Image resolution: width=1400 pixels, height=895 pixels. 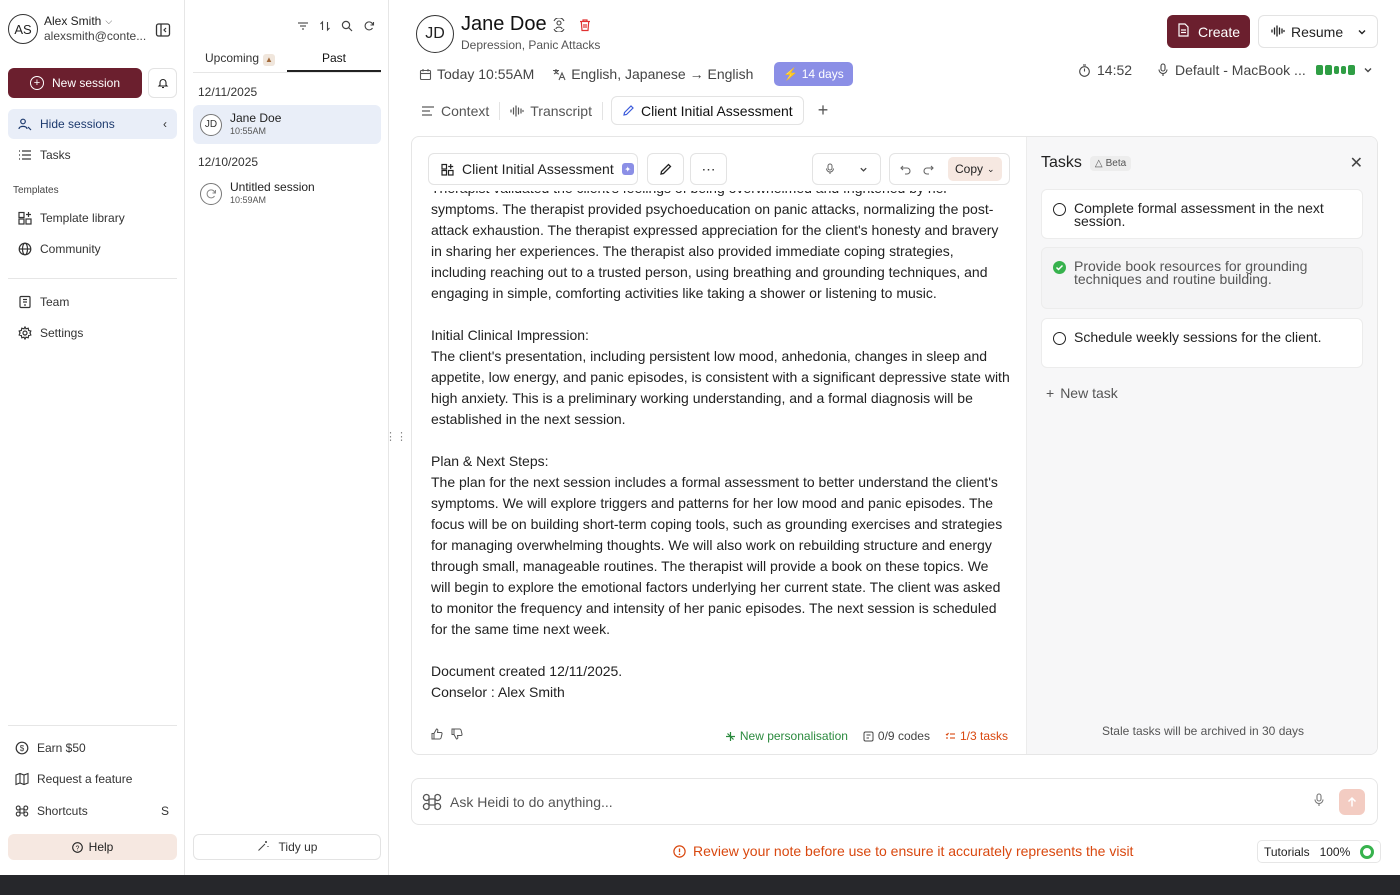 What do you see at coordinates (256, 117) in the screenshot?
I see `session-name: Jane Doe` at bounding box center [256, 117].